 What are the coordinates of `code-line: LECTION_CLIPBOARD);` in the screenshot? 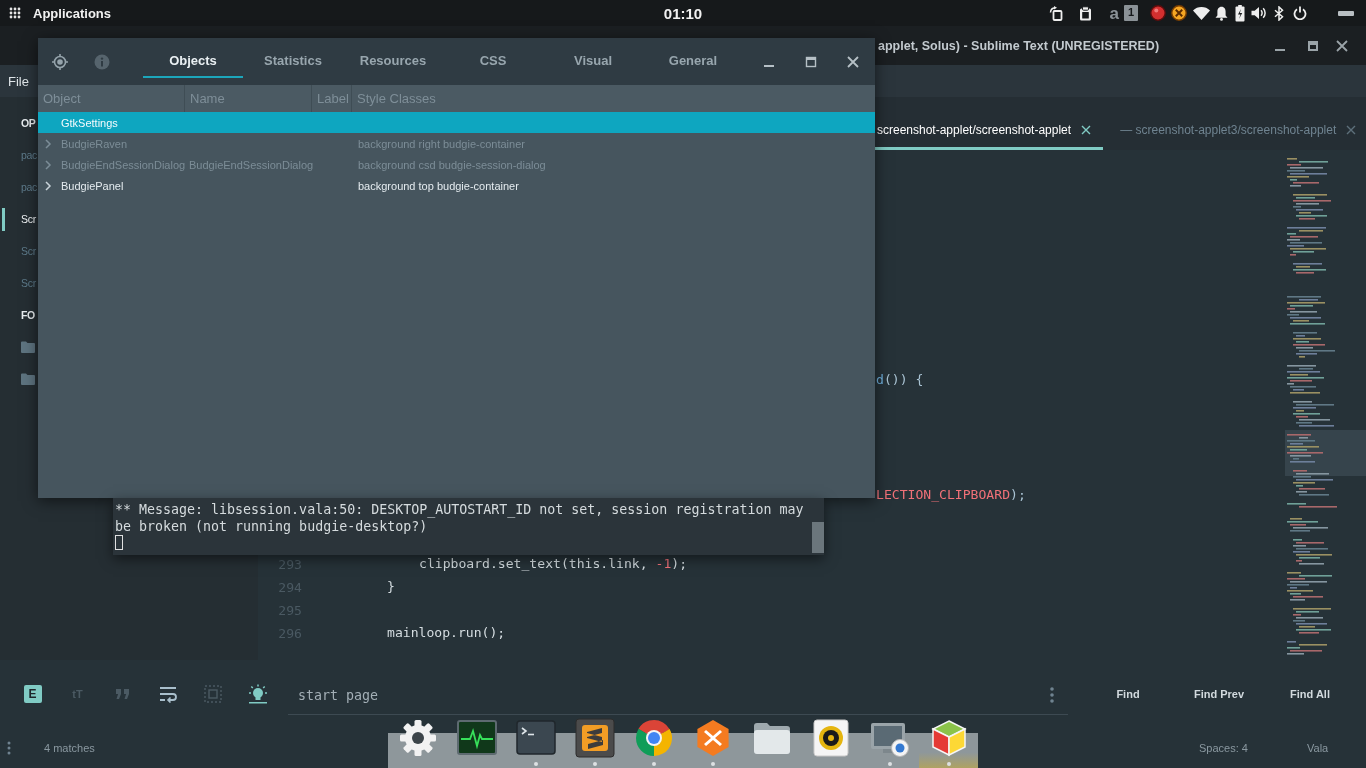 It's located at (951, 494).